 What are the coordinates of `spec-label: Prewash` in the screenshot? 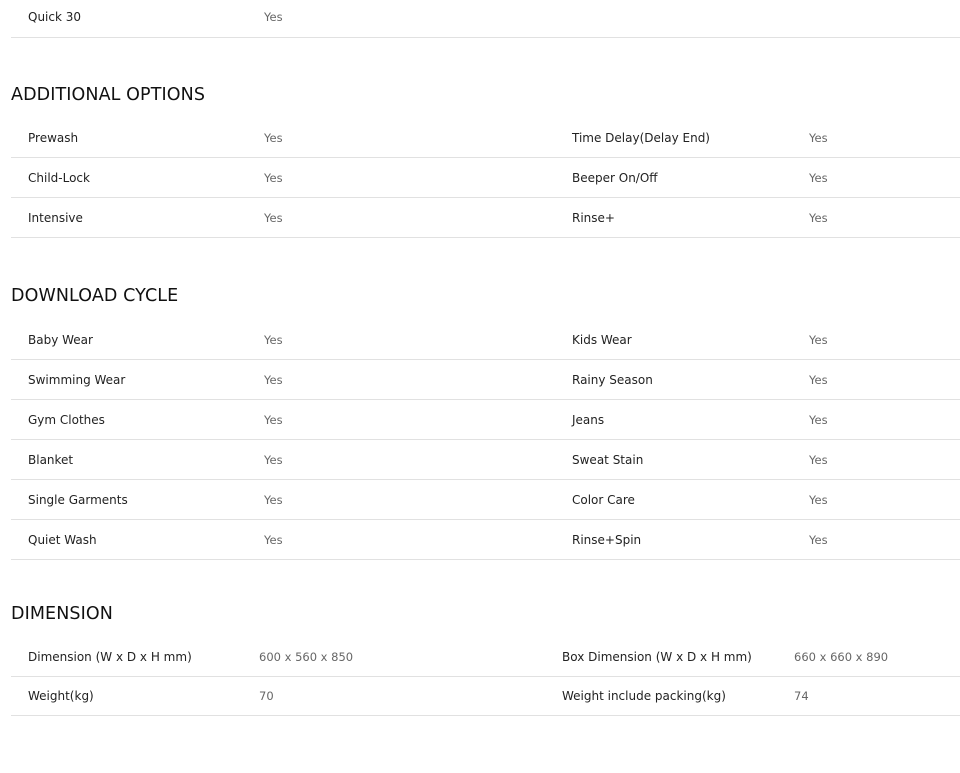 It's located at (53, 138).